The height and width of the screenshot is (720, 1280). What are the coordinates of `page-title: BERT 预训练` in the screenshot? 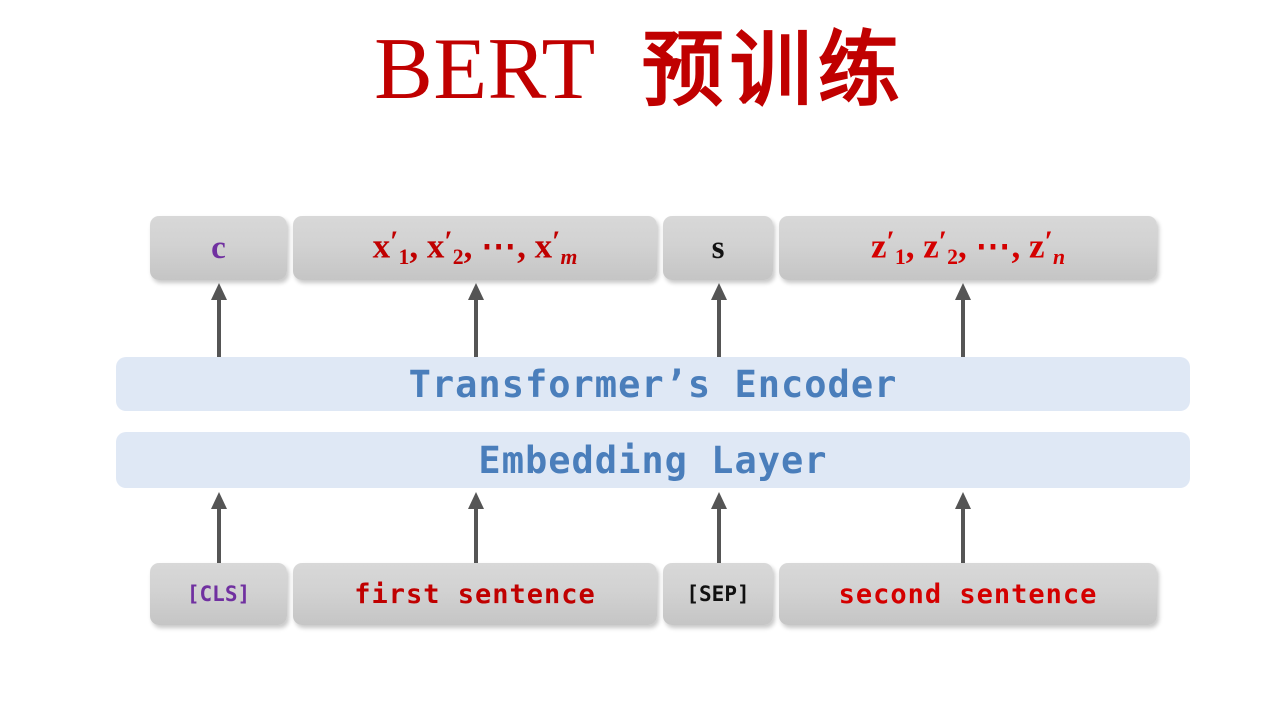 It's located at (640, 69).